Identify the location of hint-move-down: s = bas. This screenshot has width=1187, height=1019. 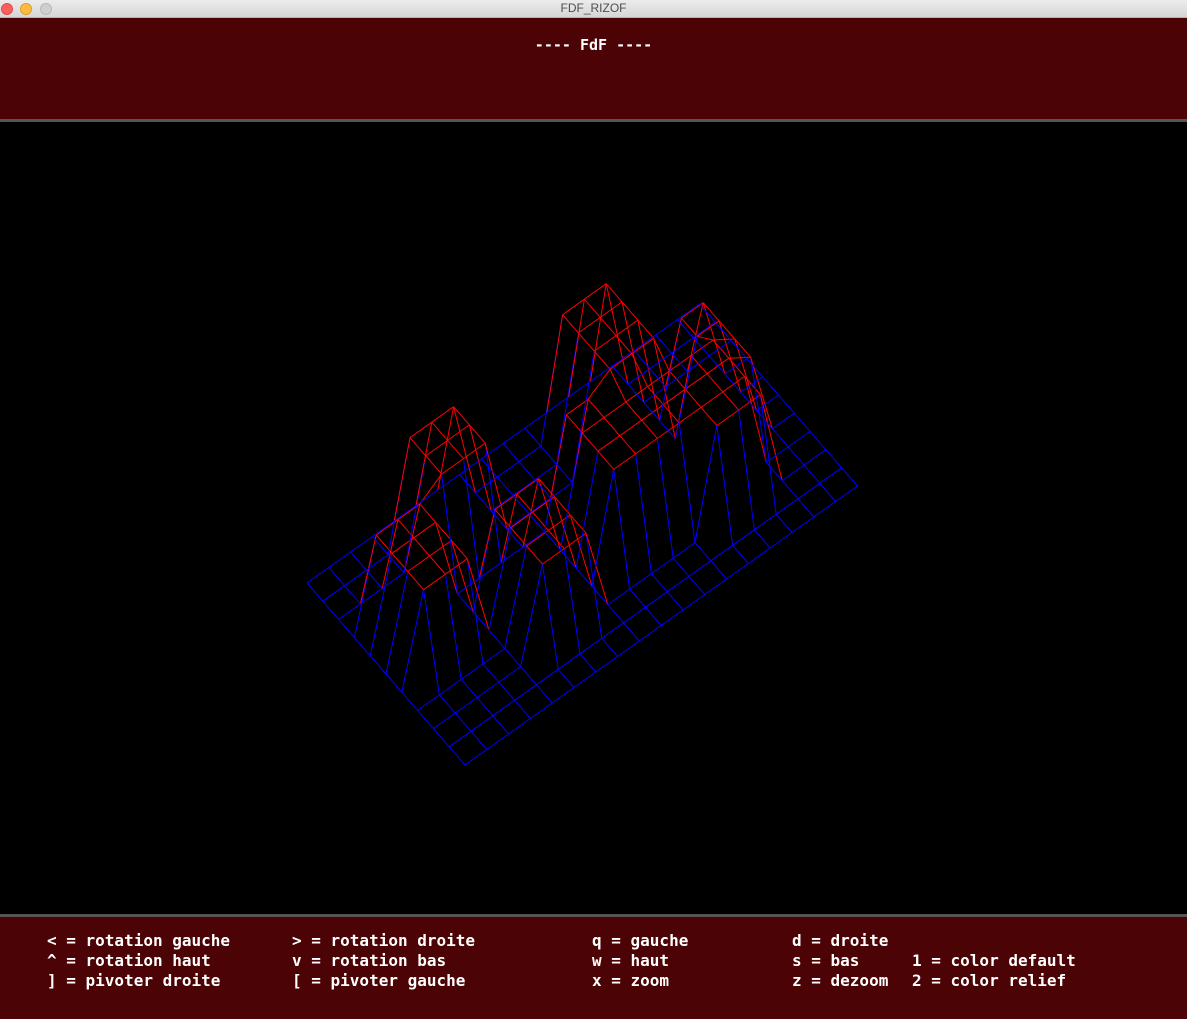
(826, 960).